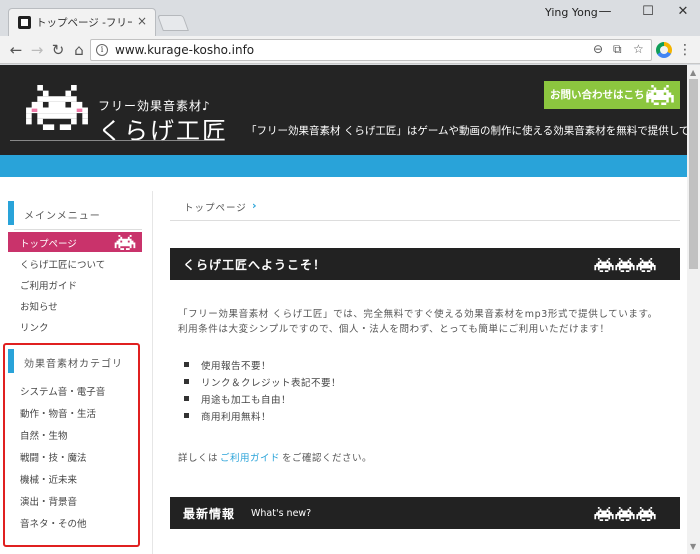 Image resolution: width=700 pixels, height=554 pixels. I want to click on feature-item: 使用報告不要！, so click(236, 366).